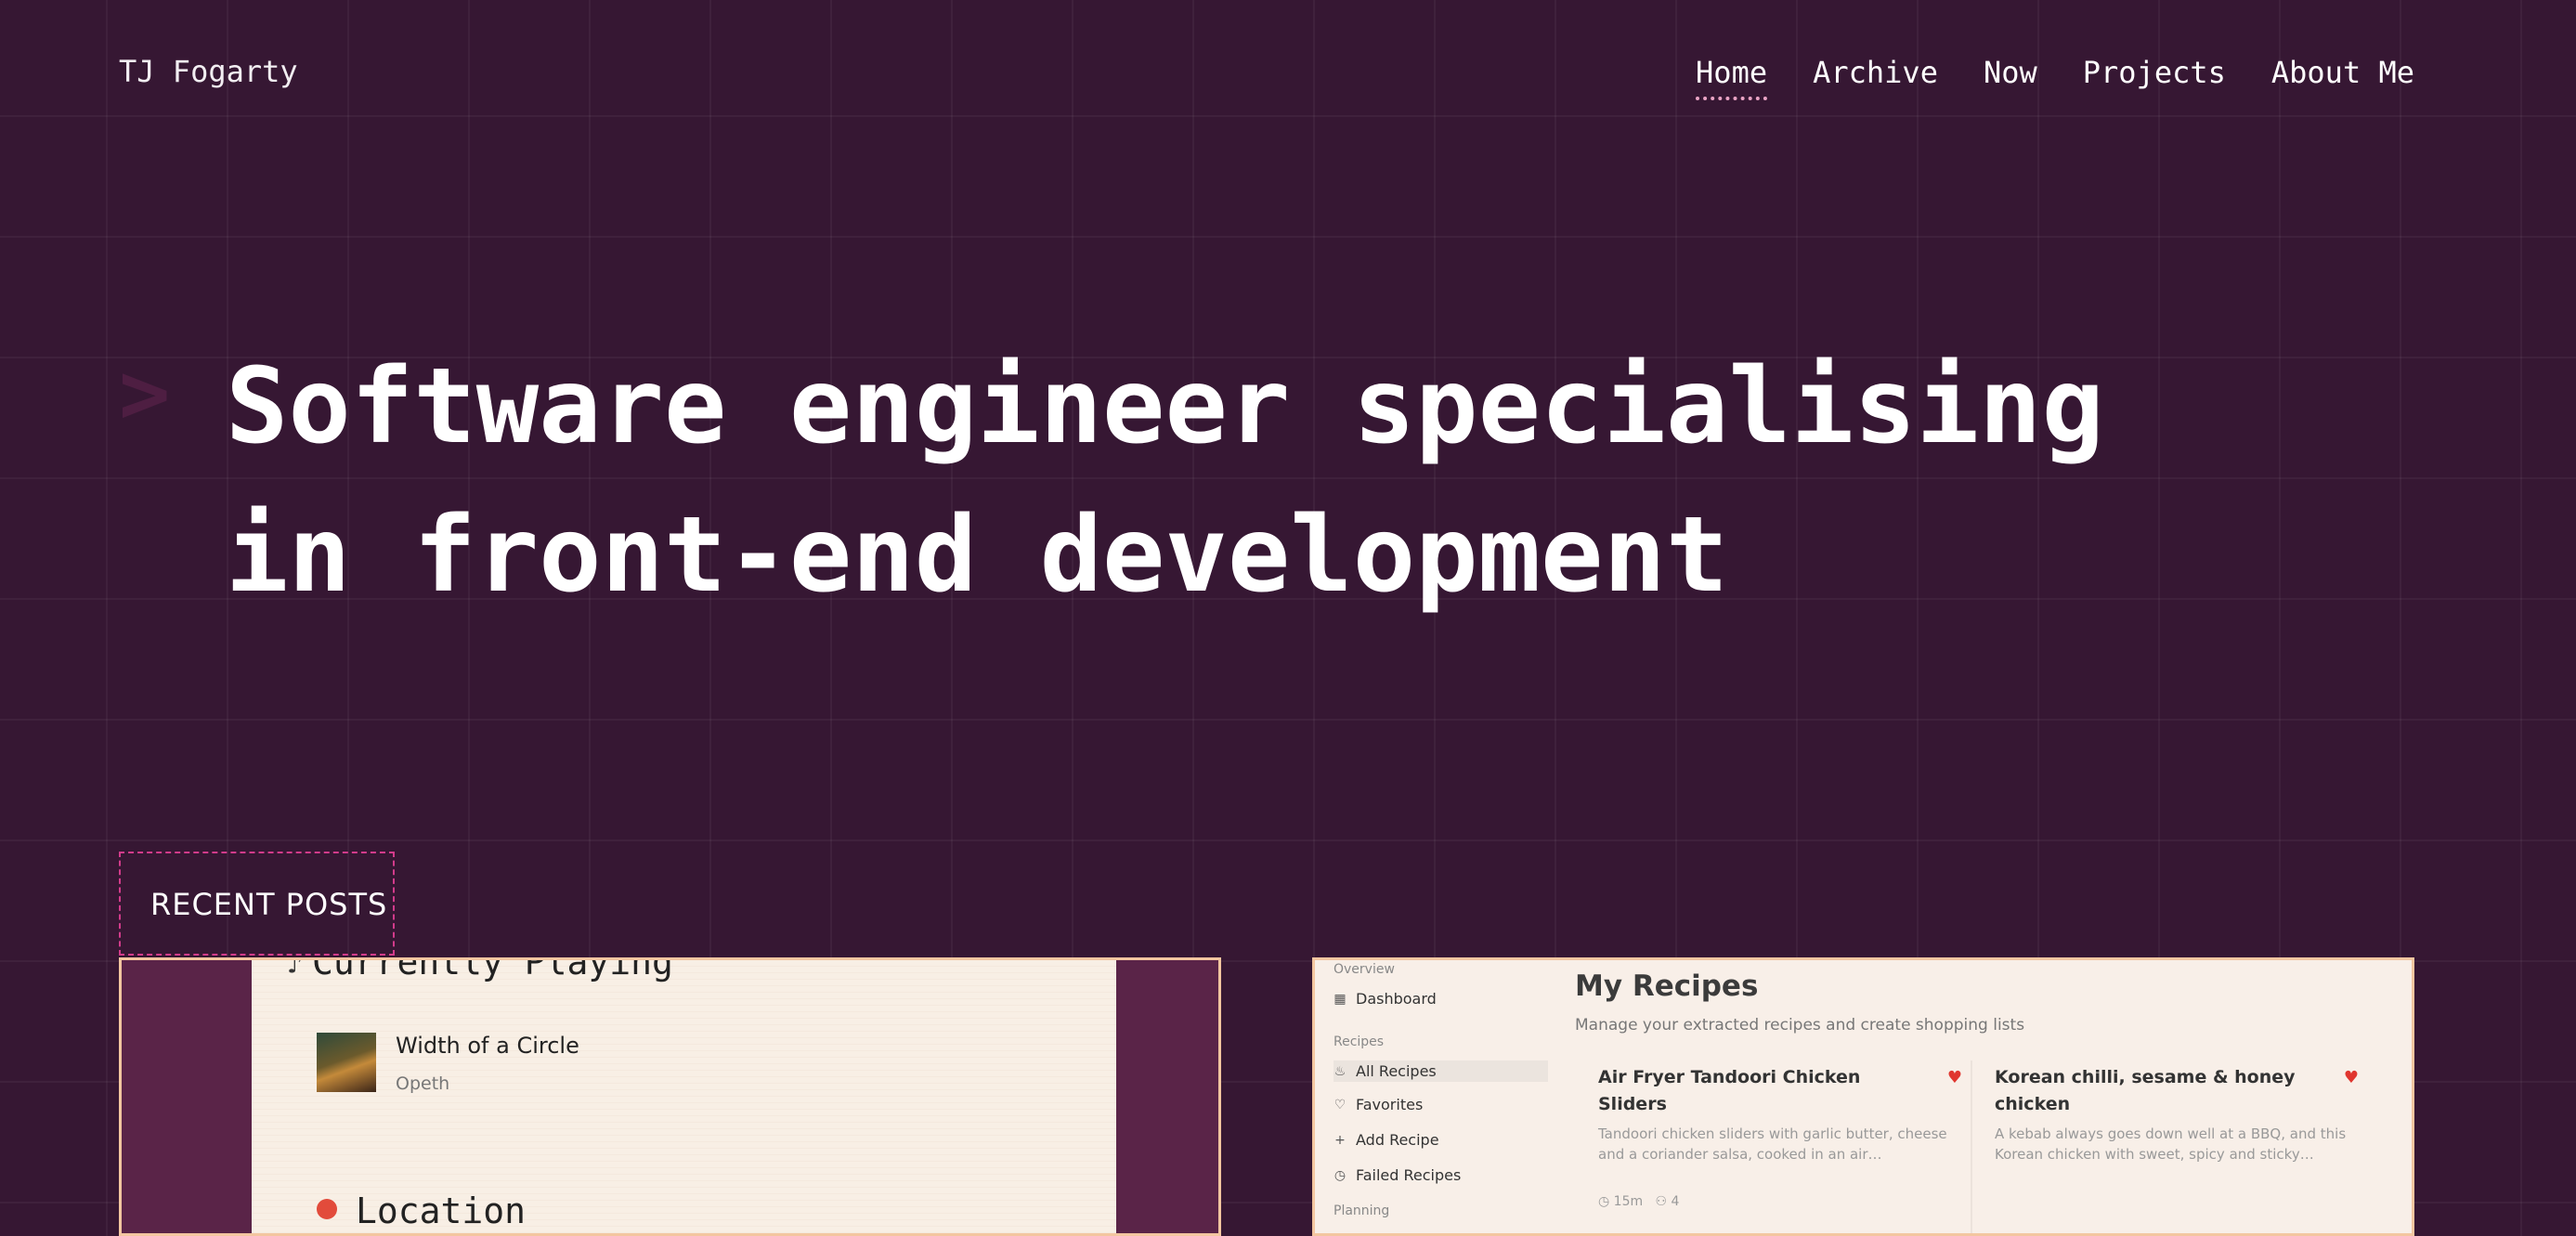 The width and height of the screenshot is (2576, 1236). I want to click on card-side-panel-left, so click(187, 1096).